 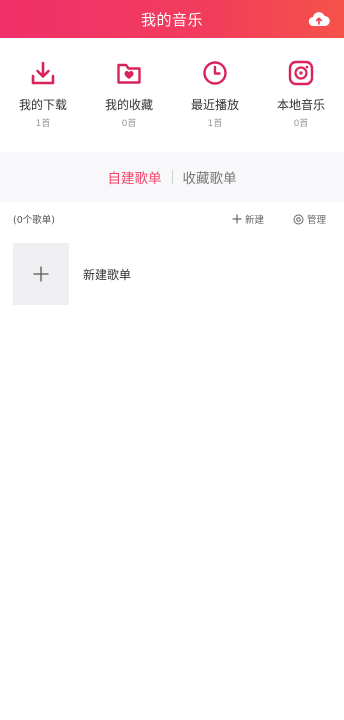 What do you see at coordinates (135, 177) in the screenshot?
I see `tab-created-playlists: 自建歌单` at bounding box center [135, 177].